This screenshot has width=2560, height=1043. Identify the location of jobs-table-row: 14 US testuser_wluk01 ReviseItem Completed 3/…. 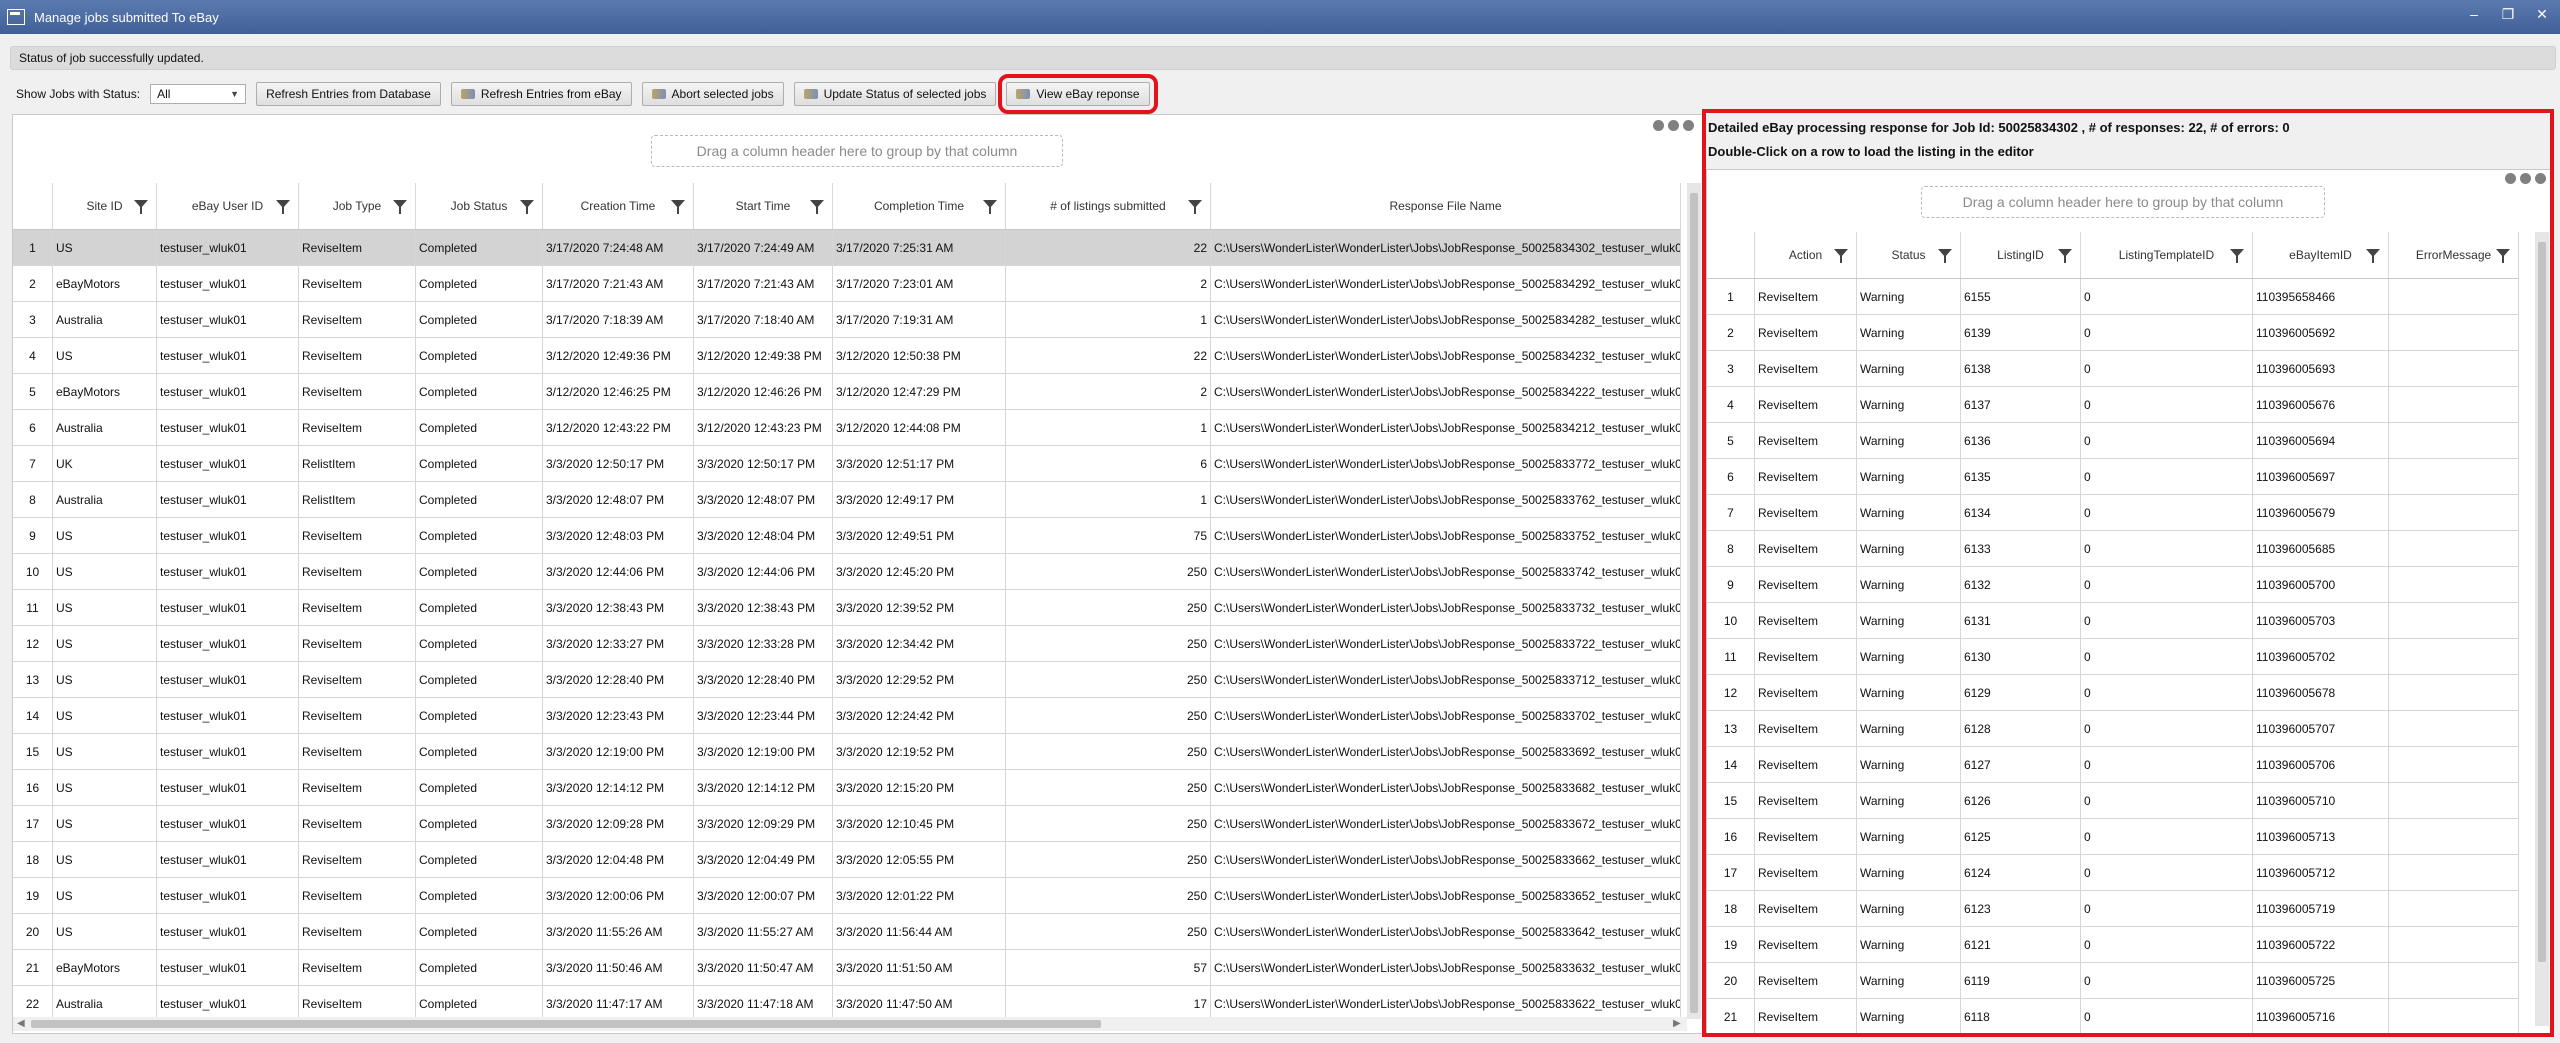
(847, 716).